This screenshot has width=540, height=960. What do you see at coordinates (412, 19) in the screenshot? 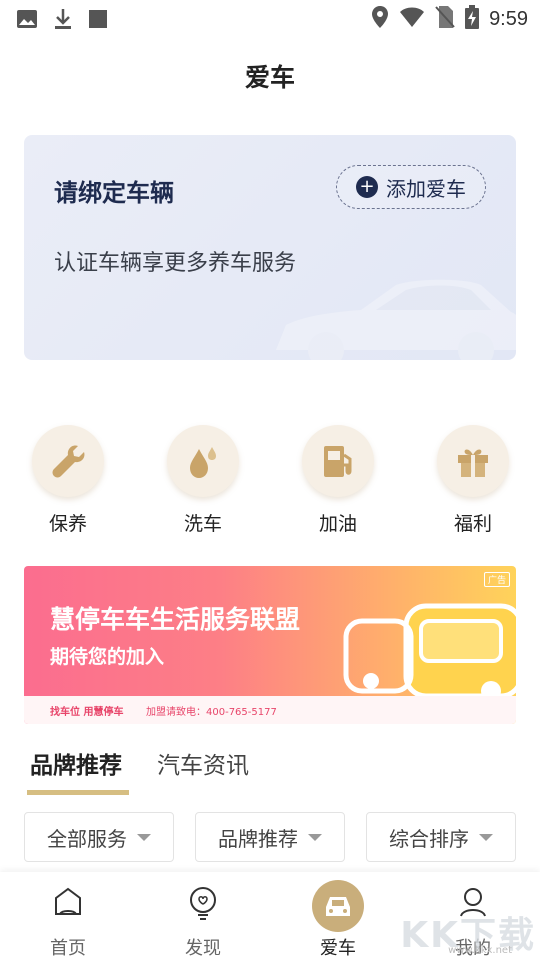
I see `wifi-icon` at bounding box center [412, 19].